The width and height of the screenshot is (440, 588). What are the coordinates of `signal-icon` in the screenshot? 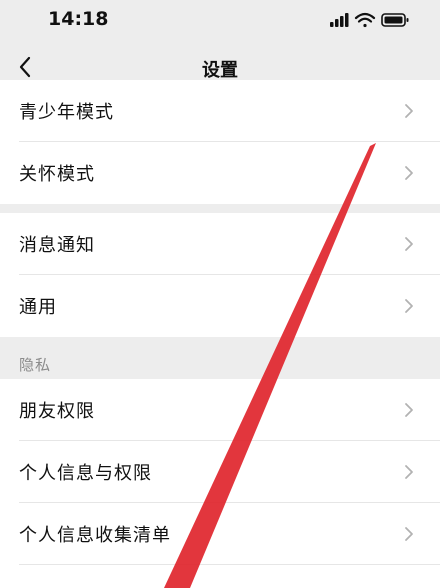 It's located at (339, 20).